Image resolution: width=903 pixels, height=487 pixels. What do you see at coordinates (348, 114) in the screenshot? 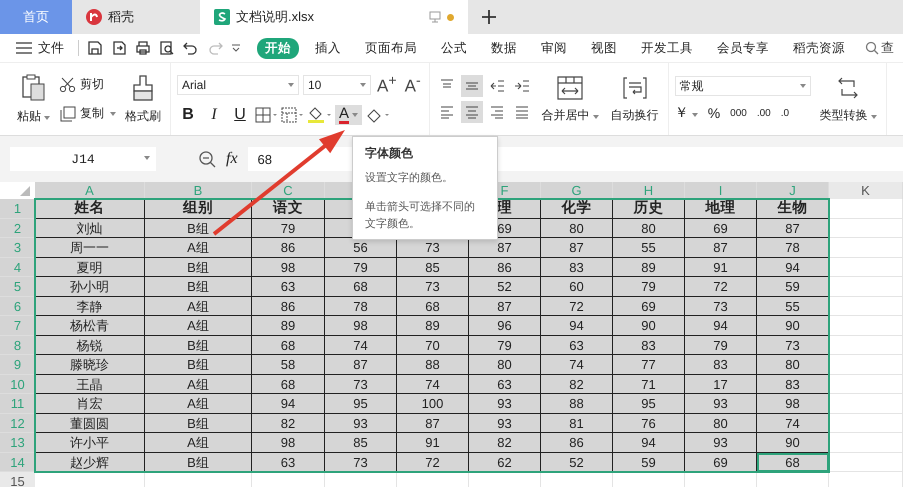
I see `font-color-button: A` at bounding box center [348, 114].